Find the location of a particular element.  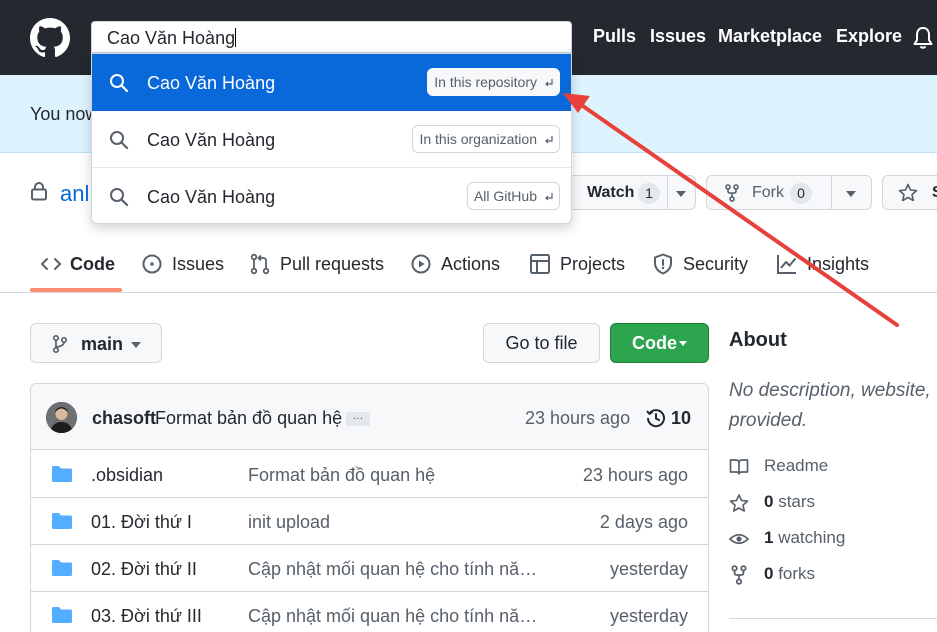

watching-count: 1 is located at coordinates (769, 537).